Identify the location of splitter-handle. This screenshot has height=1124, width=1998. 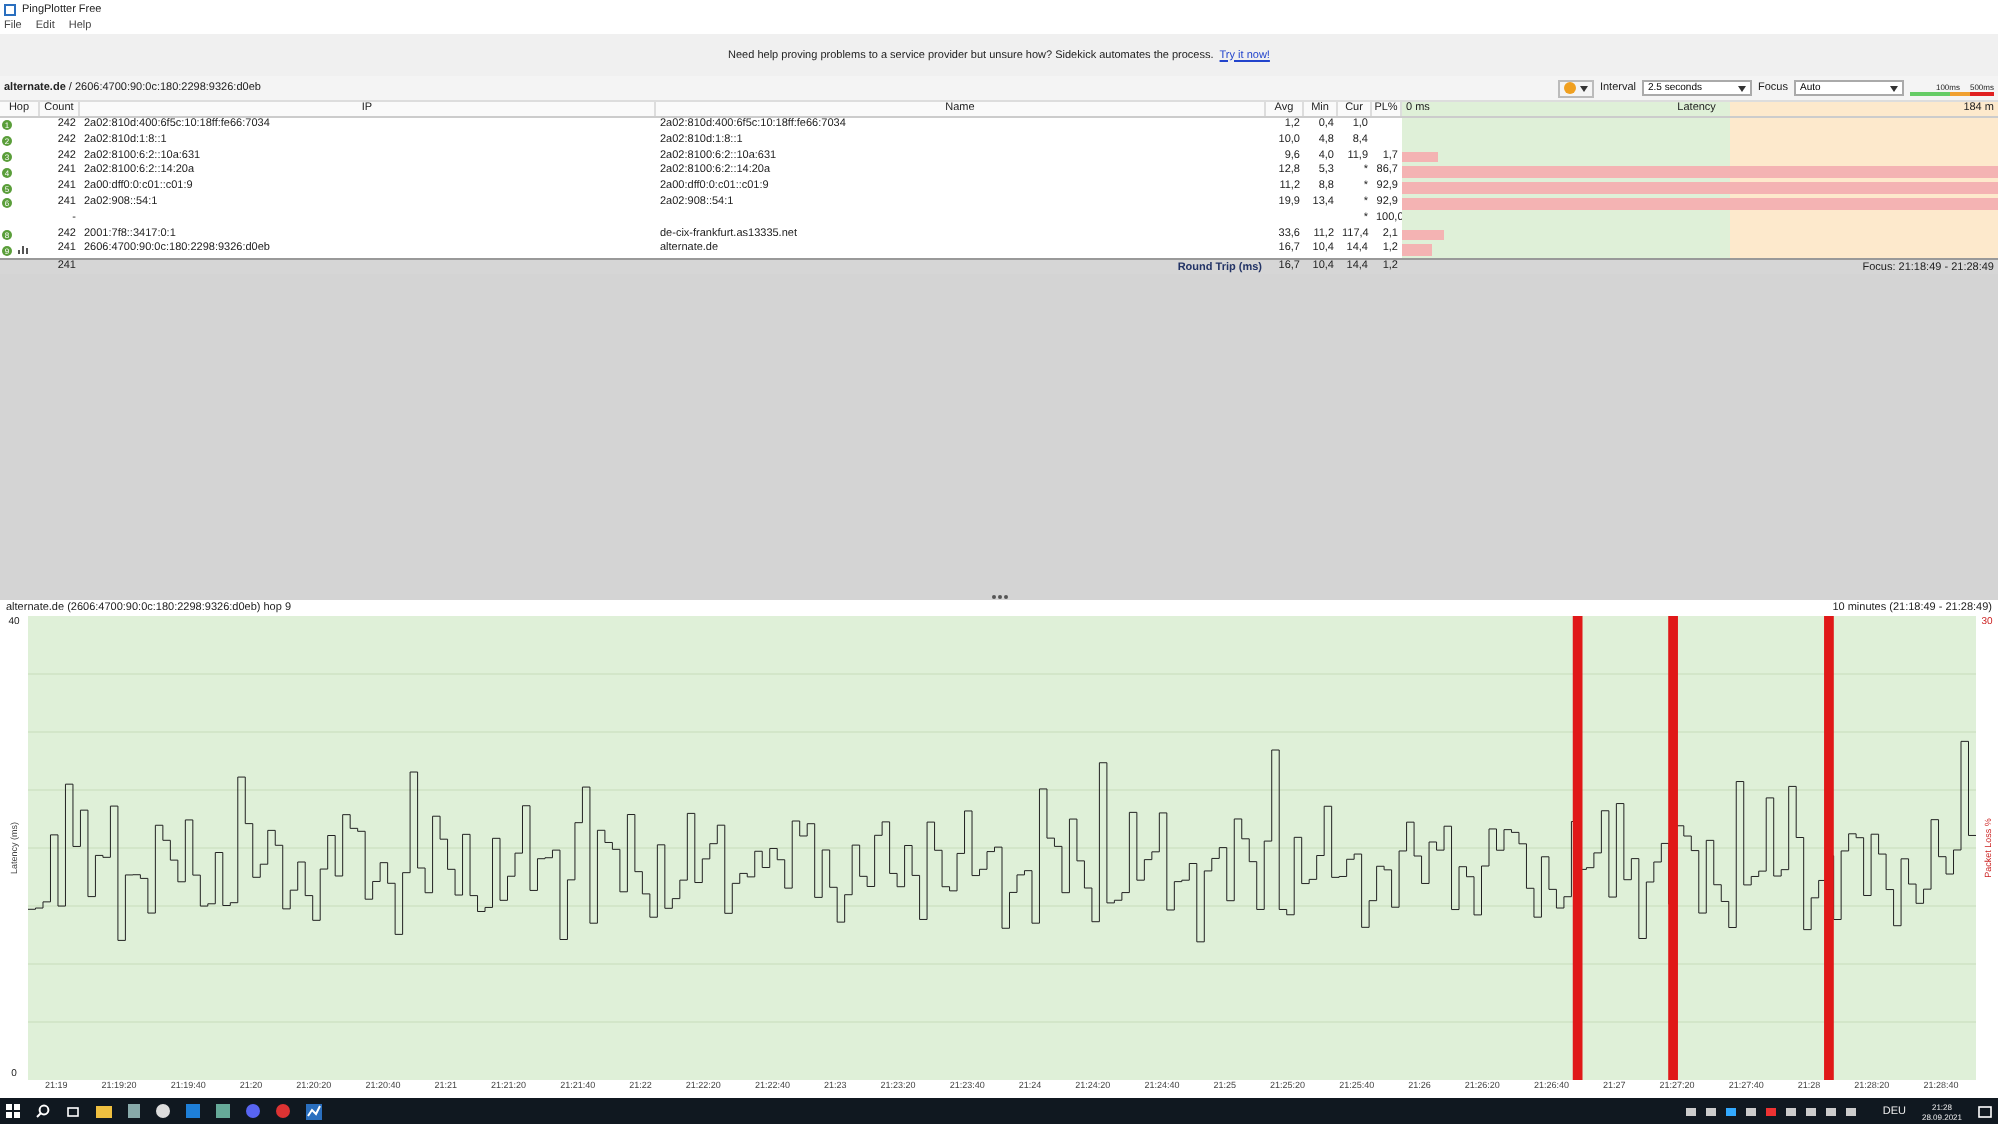
(999, 597).